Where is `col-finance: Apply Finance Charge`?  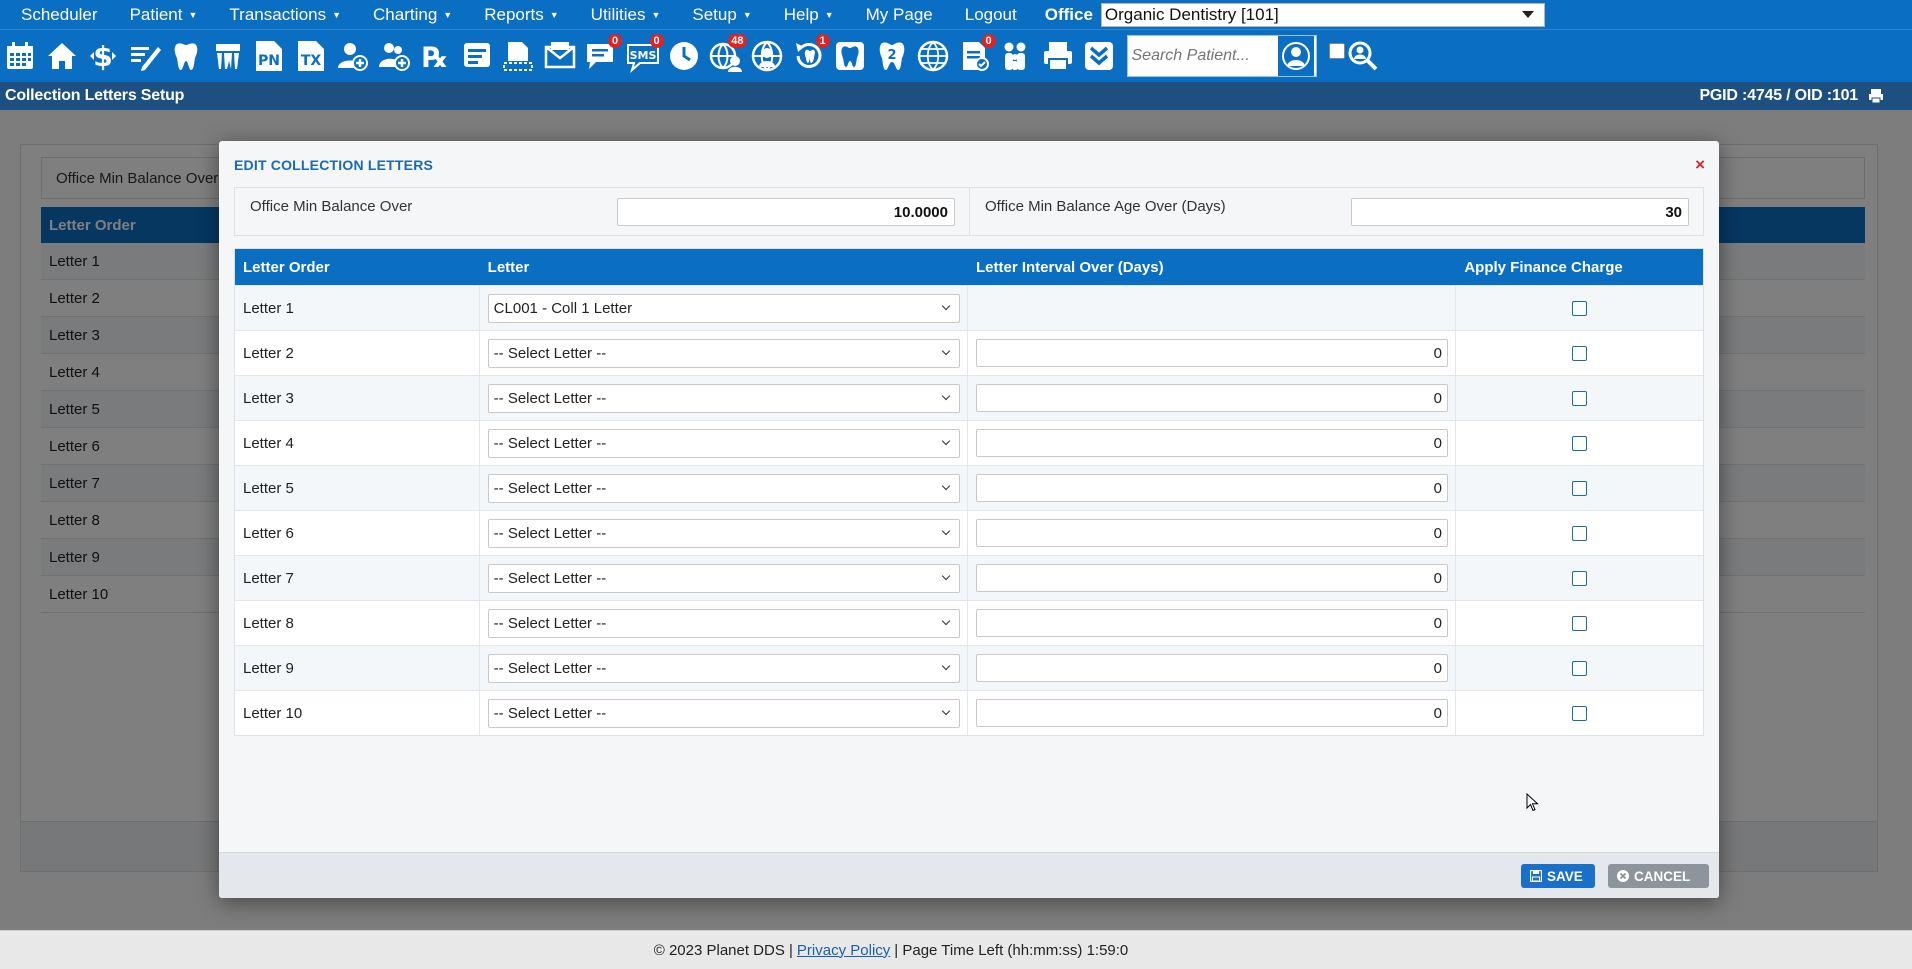 col-finance: Apply Finance Charge is located at coordinates (1543, 267).